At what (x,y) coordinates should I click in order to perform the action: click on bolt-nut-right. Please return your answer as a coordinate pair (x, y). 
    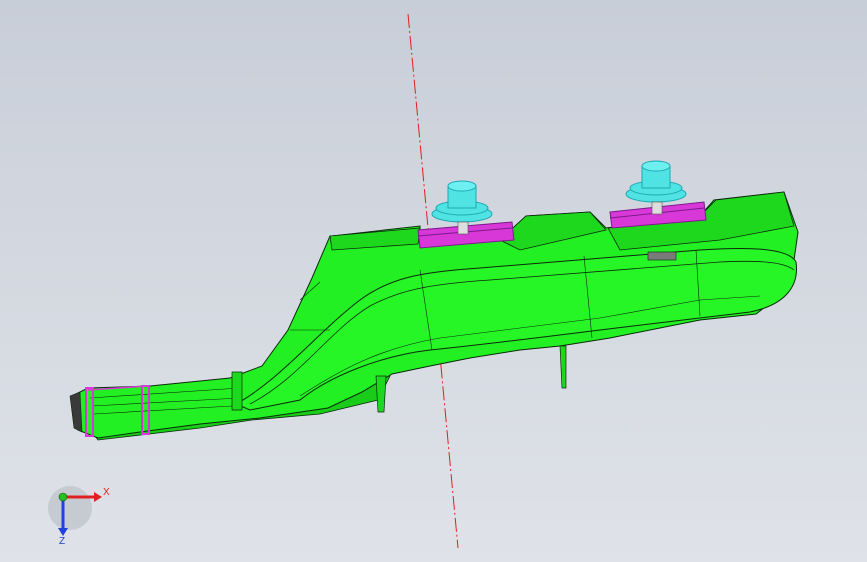
    Looking at the image, I should click on (657, 208).